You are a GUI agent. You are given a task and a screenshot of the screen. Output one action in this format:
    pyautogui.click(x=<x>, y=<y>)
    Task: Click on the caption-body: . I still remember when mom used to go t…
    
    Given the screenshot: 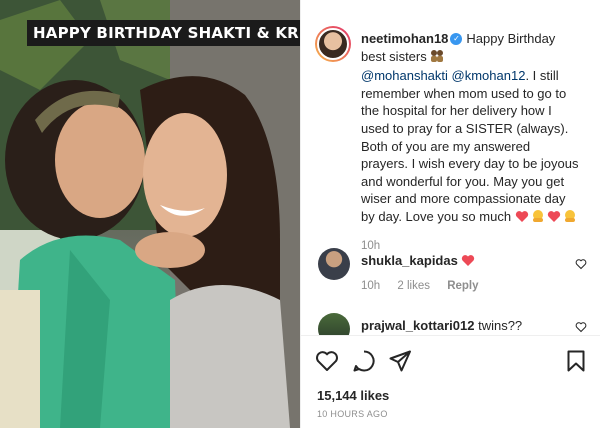 What is the action you would take?
    pyautogui.click(x=470, y=146)
    